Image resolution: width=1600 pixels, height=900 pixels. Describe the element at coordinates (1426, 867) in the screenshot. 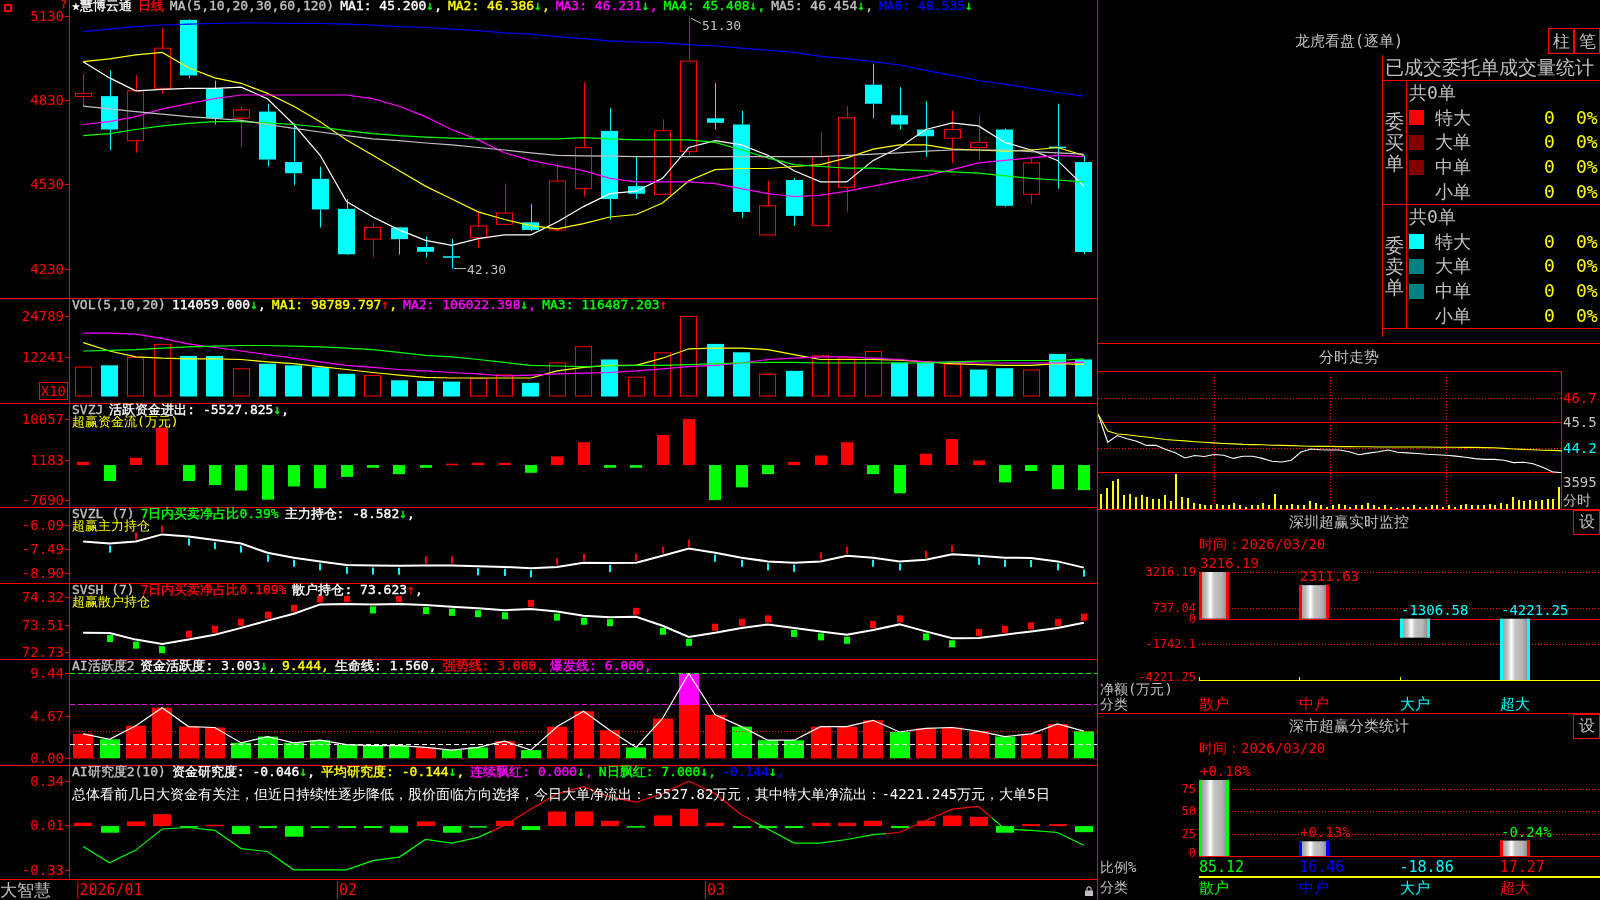

I see `value-label: -18.86` at that location.